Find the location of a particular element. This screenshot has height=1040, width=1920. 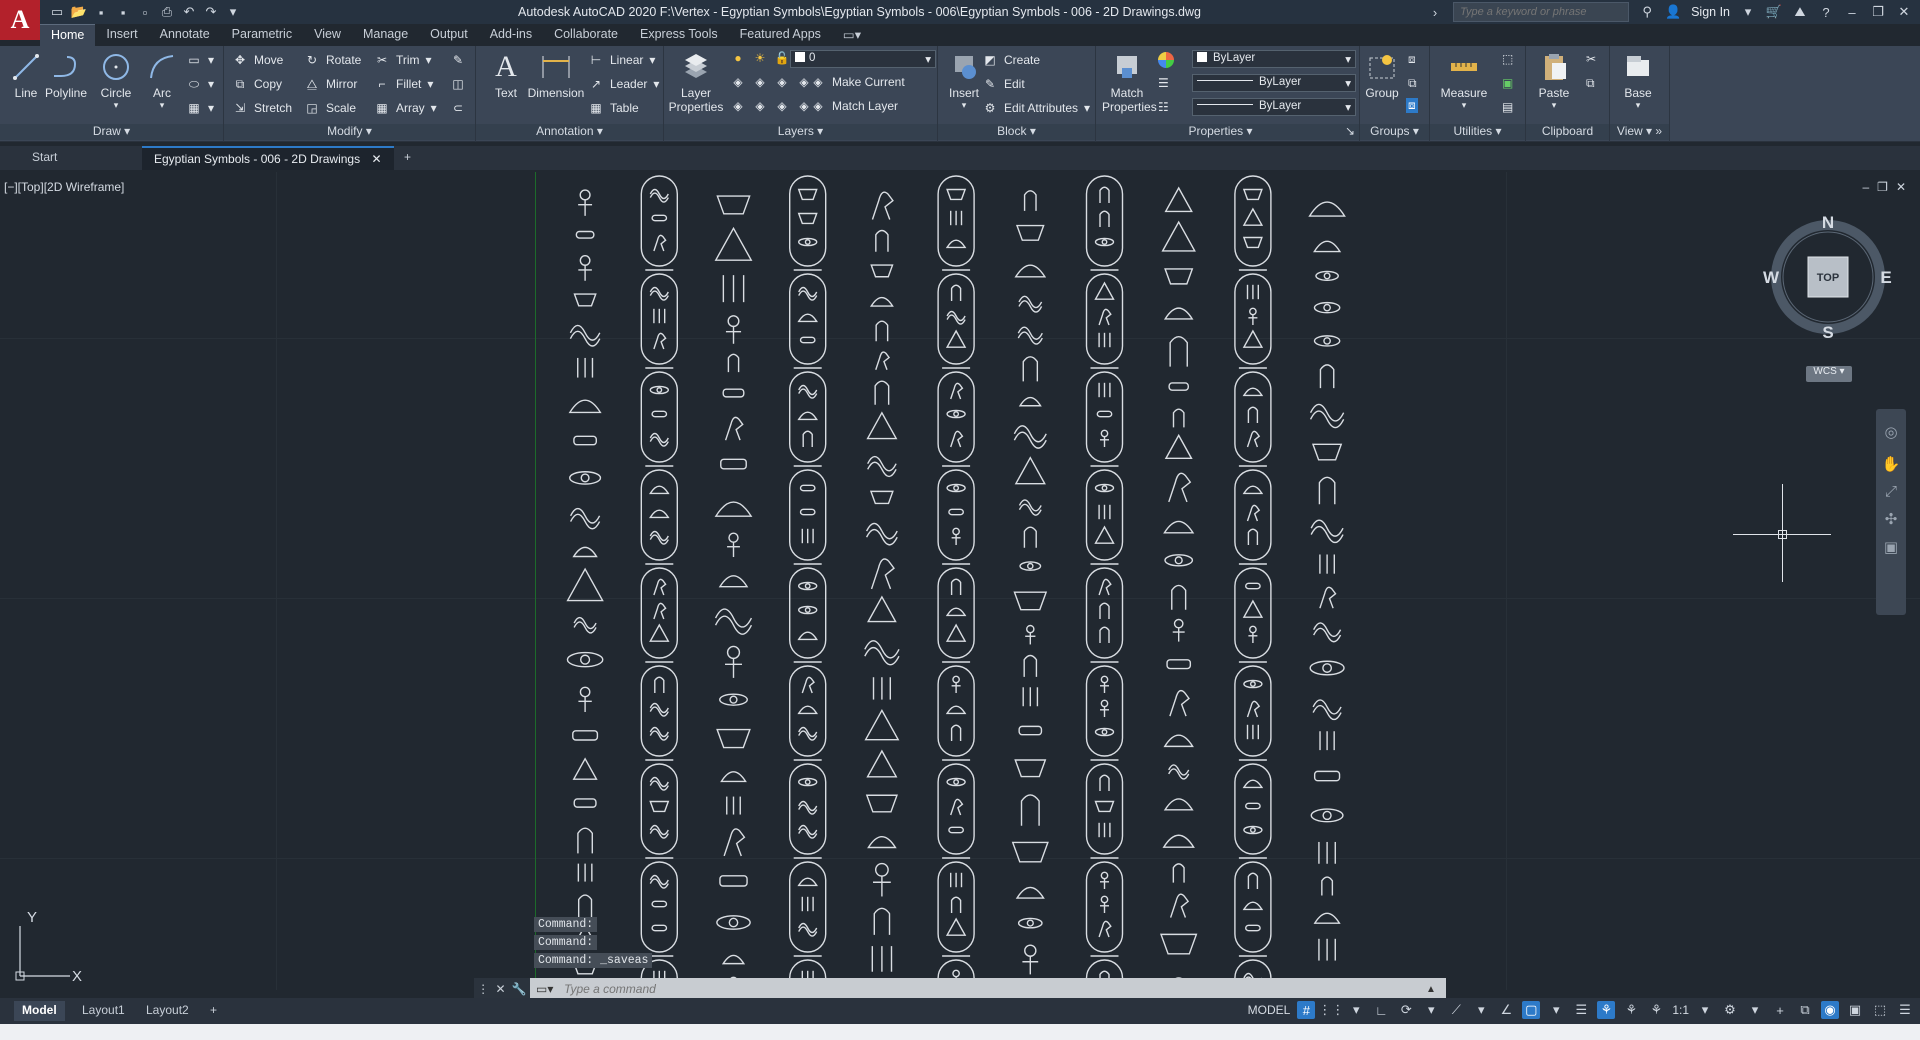

clean-screen-icon: ⬚ is located at coordinates (1880, 1010).